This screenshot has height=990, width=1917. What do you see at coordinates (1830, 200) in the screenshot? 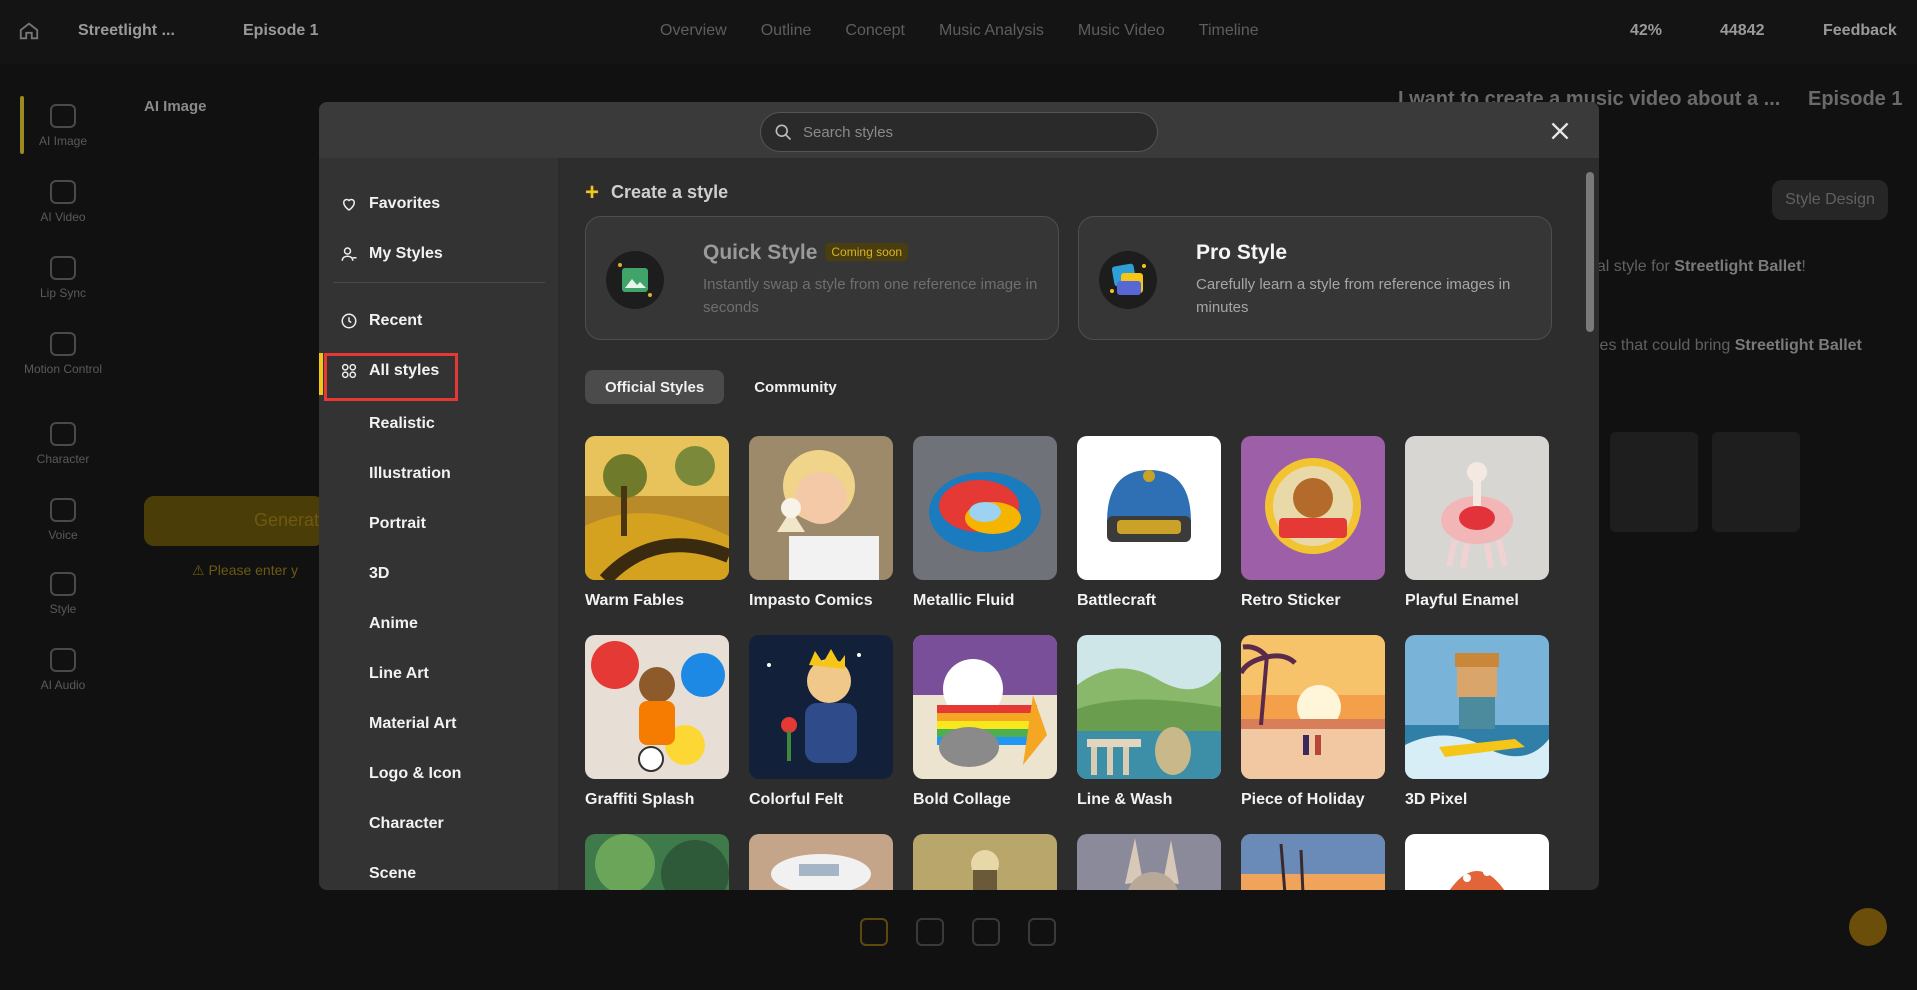
I see `style-design-button: Style Design` at bounding box center [1830, 200].